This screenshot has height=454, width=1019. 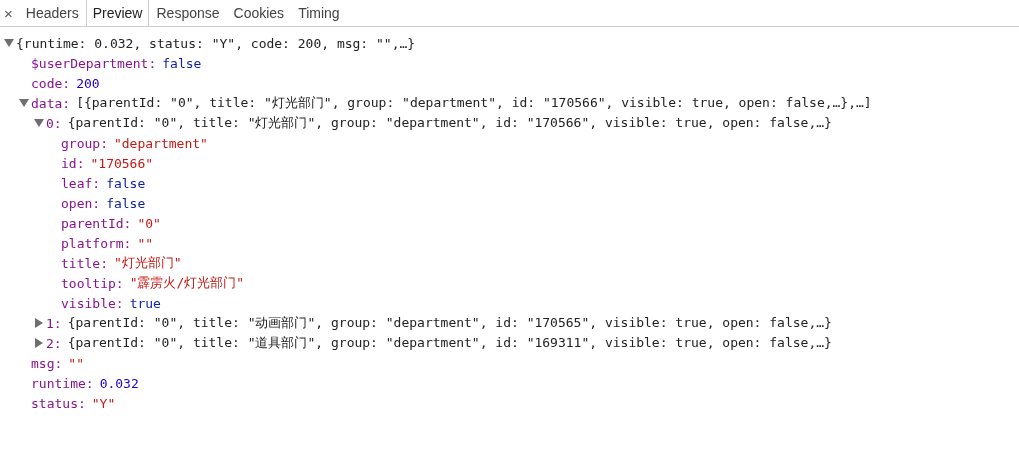 I want to click on property-key: group:, so click(x=84, y=143).